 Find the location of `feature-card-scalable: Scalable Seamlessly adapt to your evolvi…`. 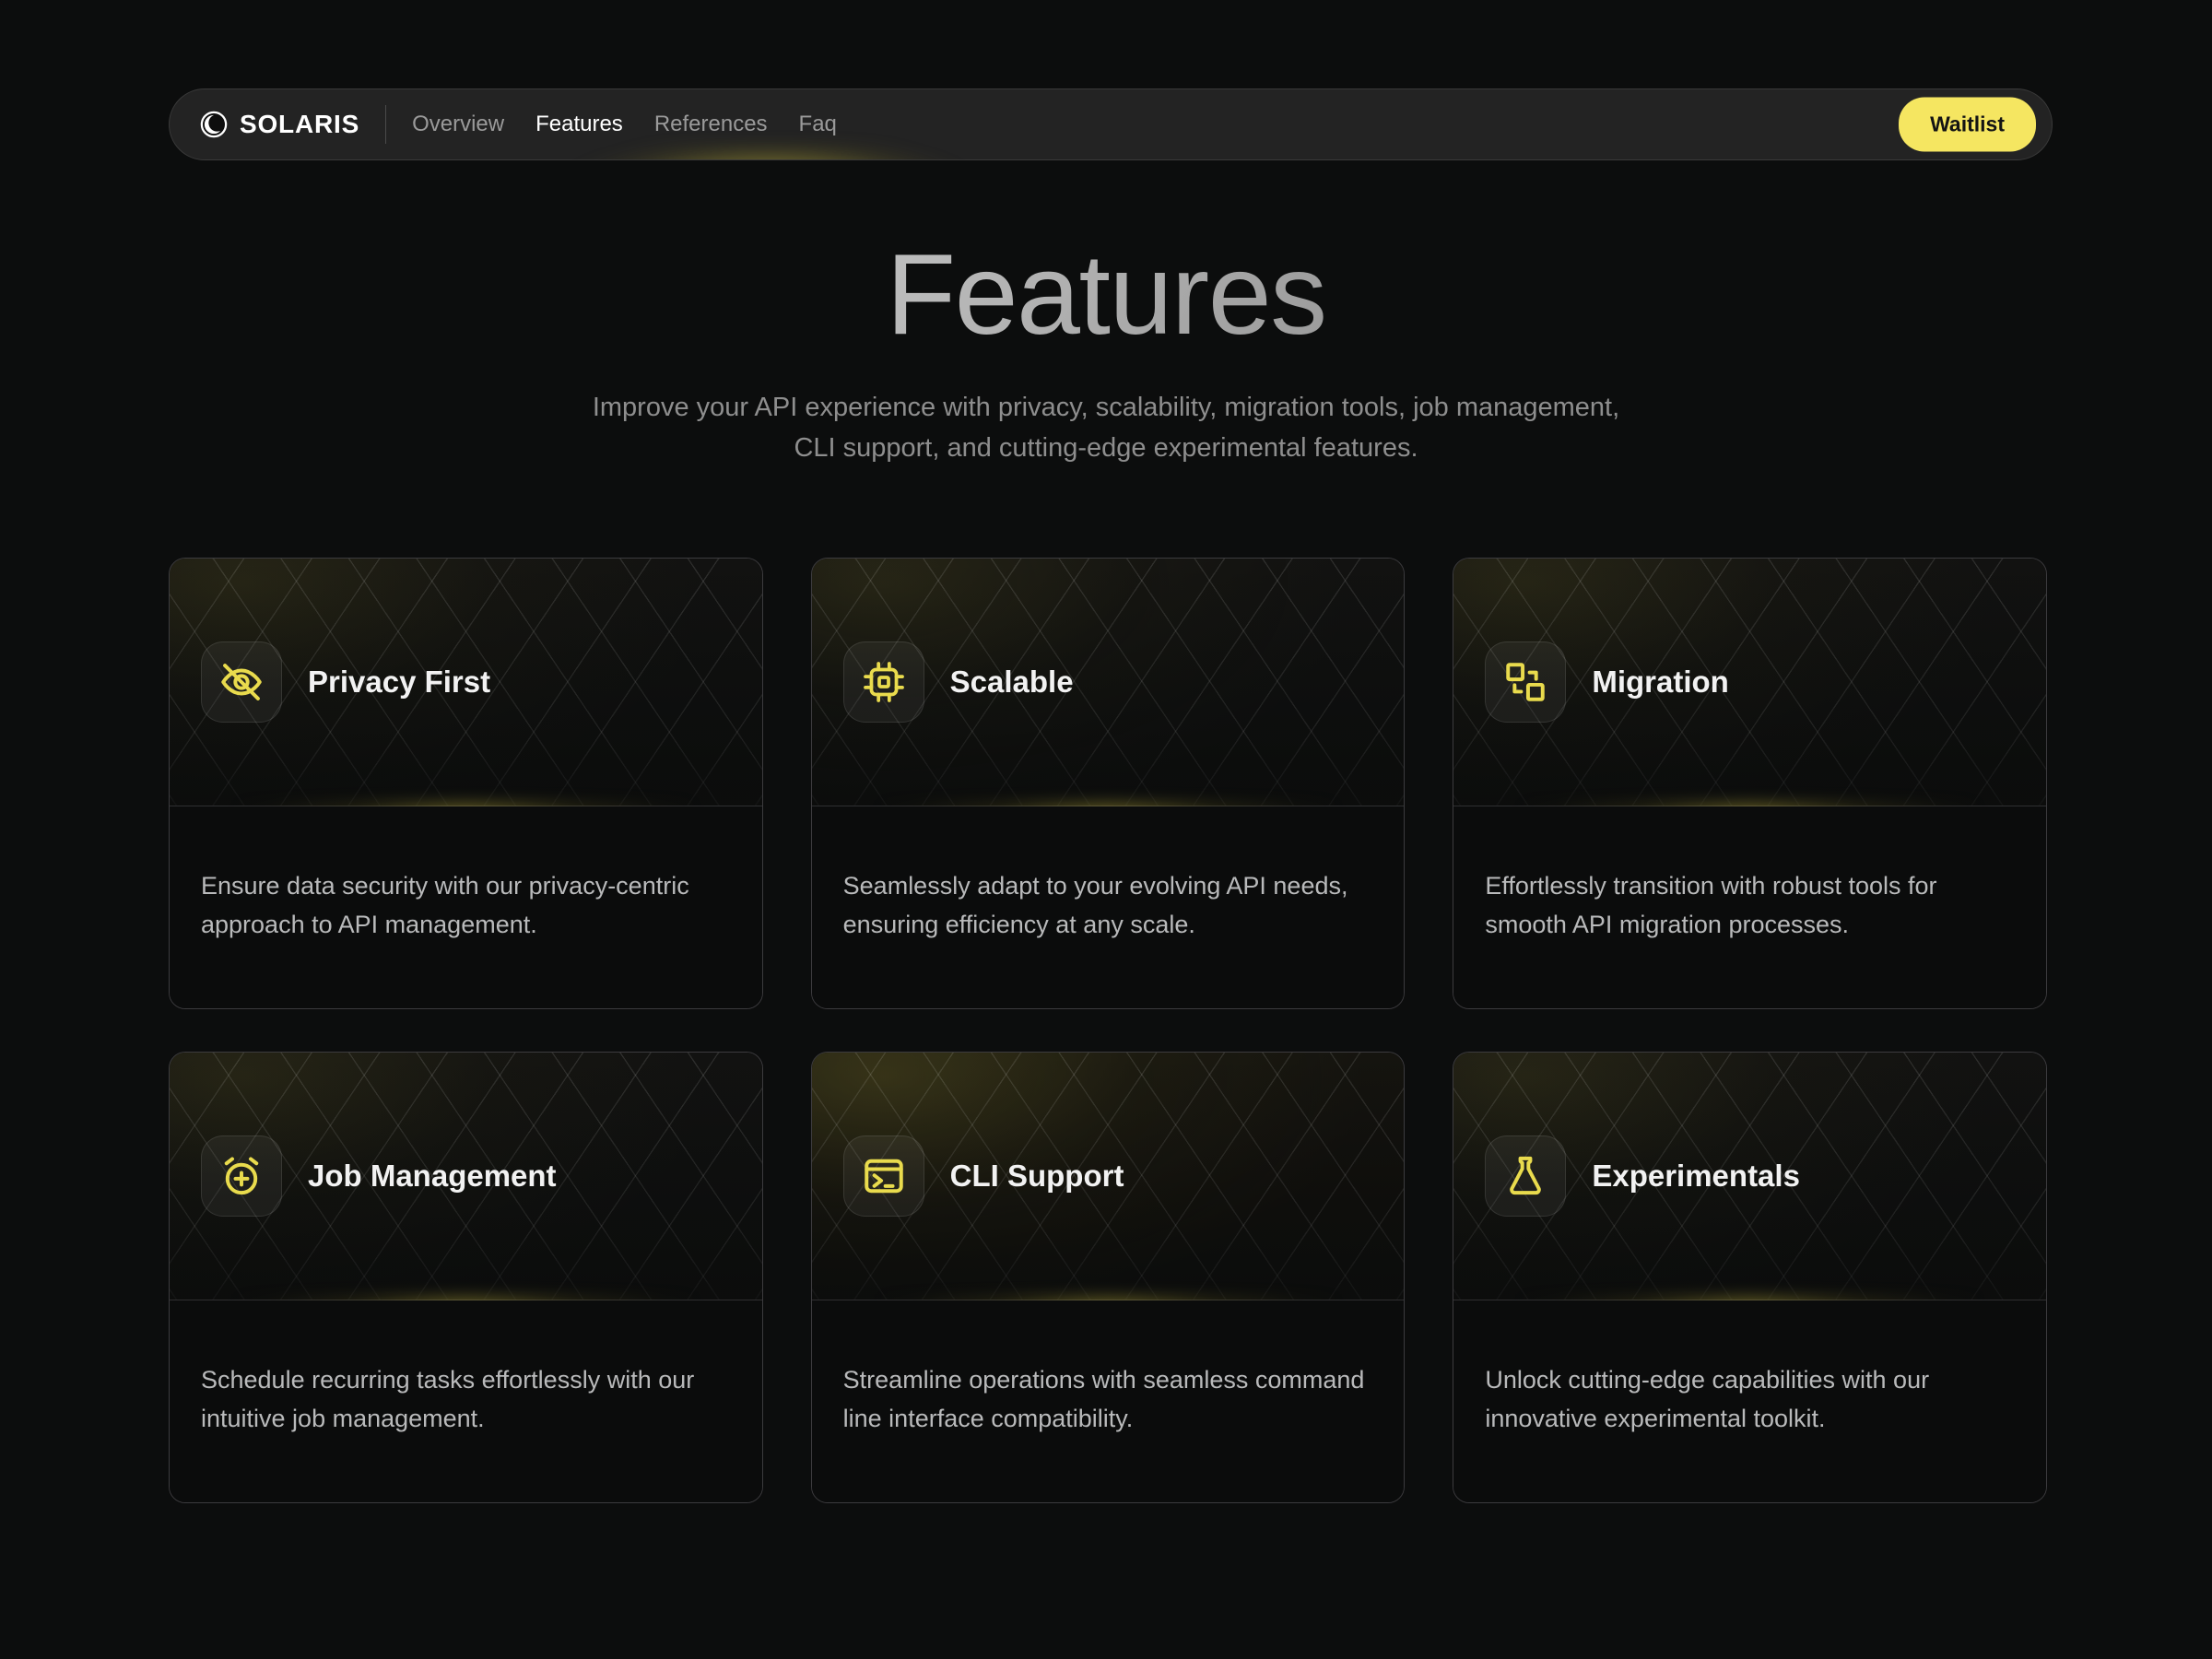

feature-card-scalable: Scalable Seamlessly adapt to your evolvi… is located at coordinates (1108, 783).